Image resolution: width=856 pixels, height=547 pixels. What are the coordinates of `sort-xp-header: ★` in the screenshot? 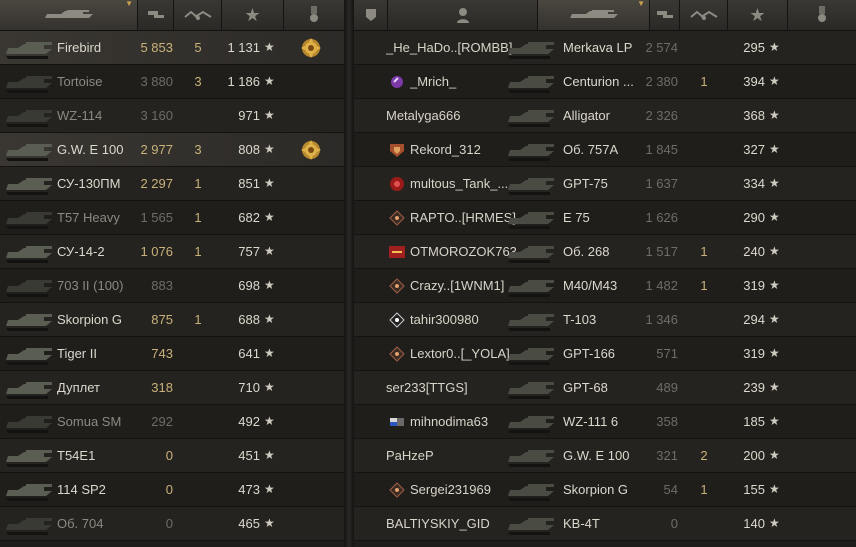 It's located at (253, 15).